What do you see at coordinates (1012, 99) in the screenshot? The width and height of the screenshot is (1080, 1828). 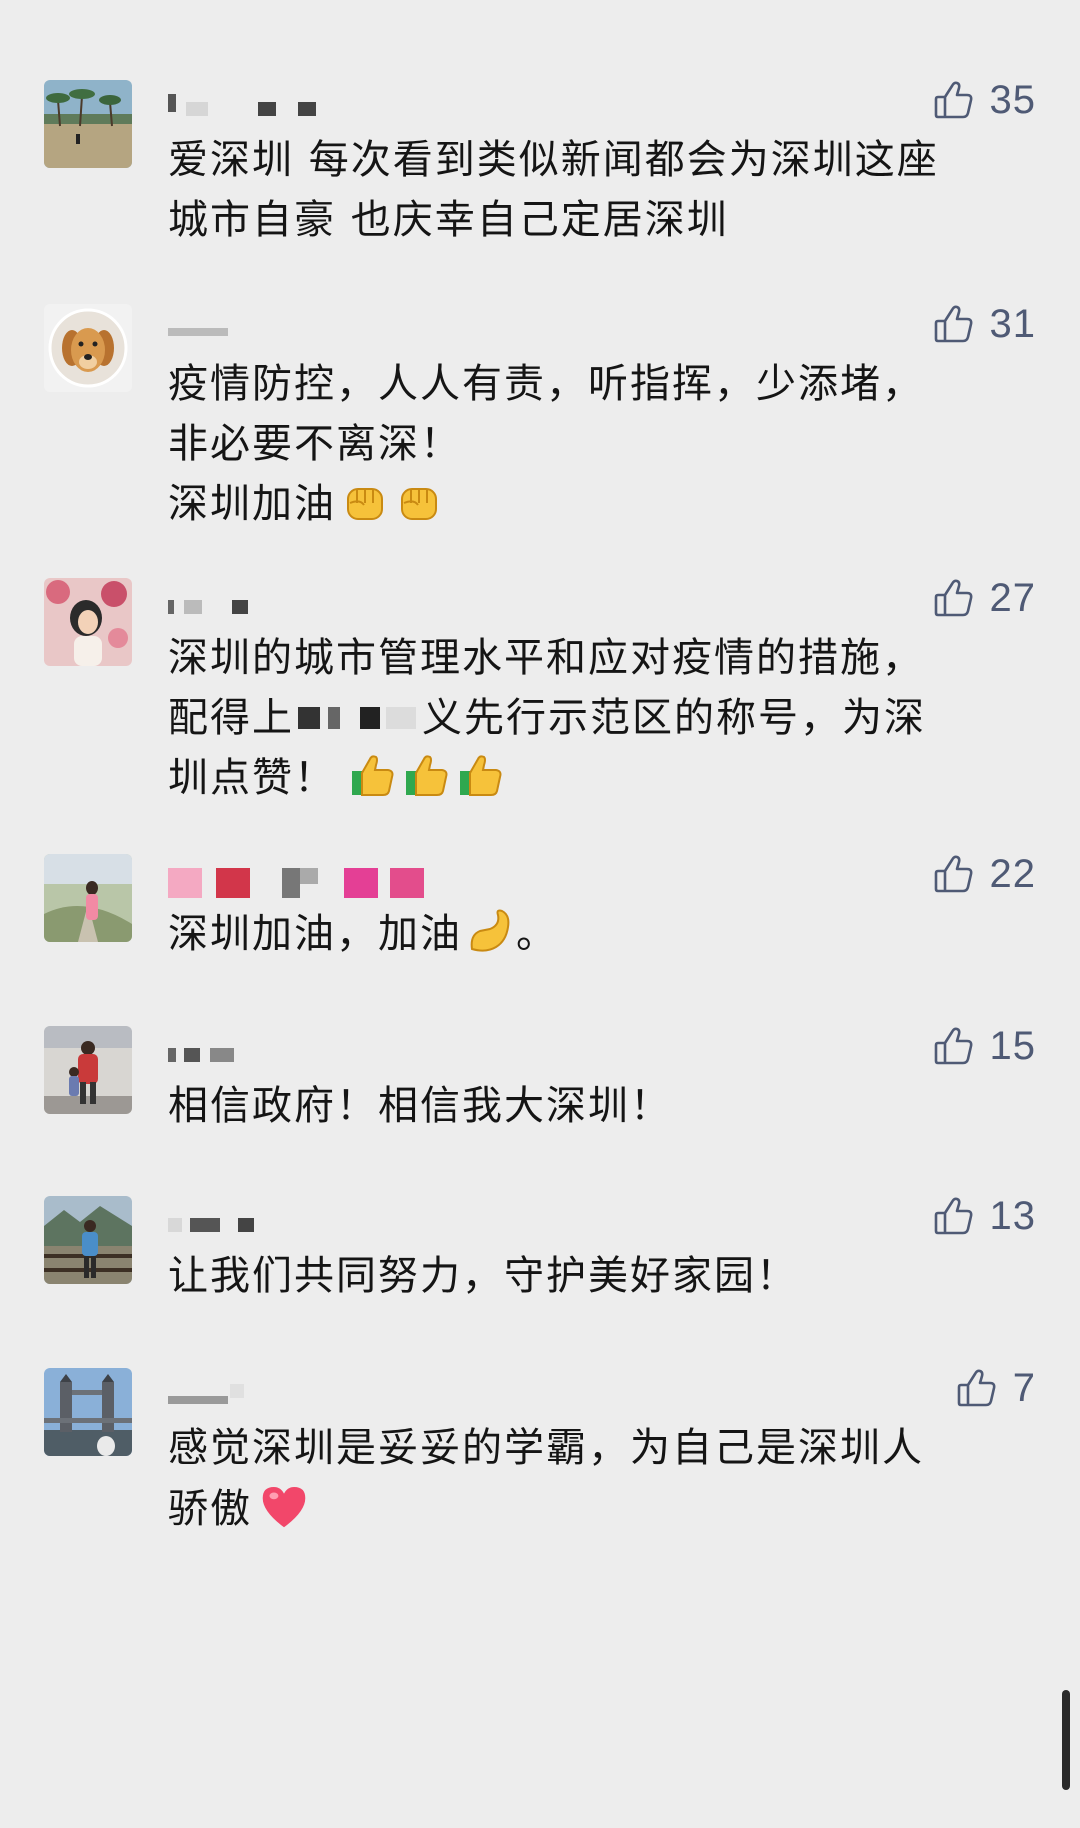 I see `like-count: 35` at bounding box center [1012, 99].